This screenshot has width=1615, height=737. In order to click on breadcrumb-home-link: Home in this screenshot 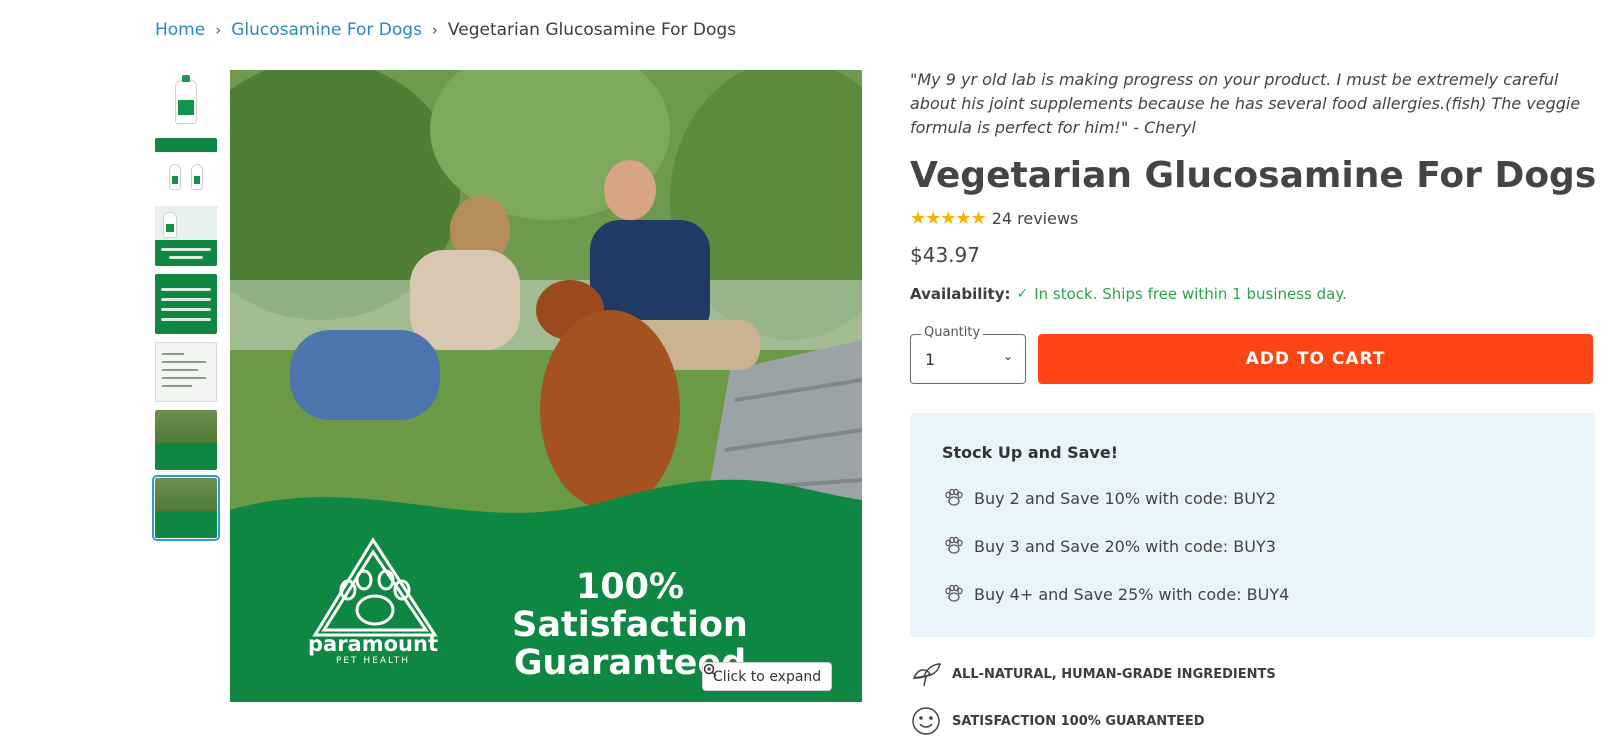, I will do `click(180, 30)`.